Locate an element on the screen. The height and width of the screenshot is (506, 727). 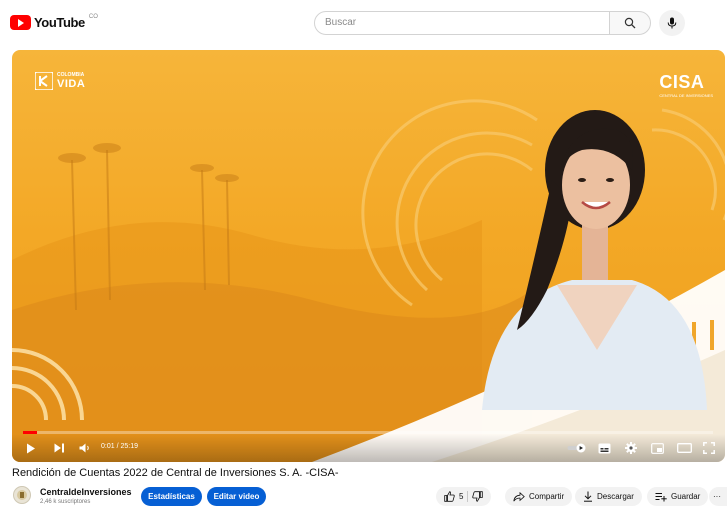
channel-name: CentraldeInversiones is located at coordinates (86, 492).